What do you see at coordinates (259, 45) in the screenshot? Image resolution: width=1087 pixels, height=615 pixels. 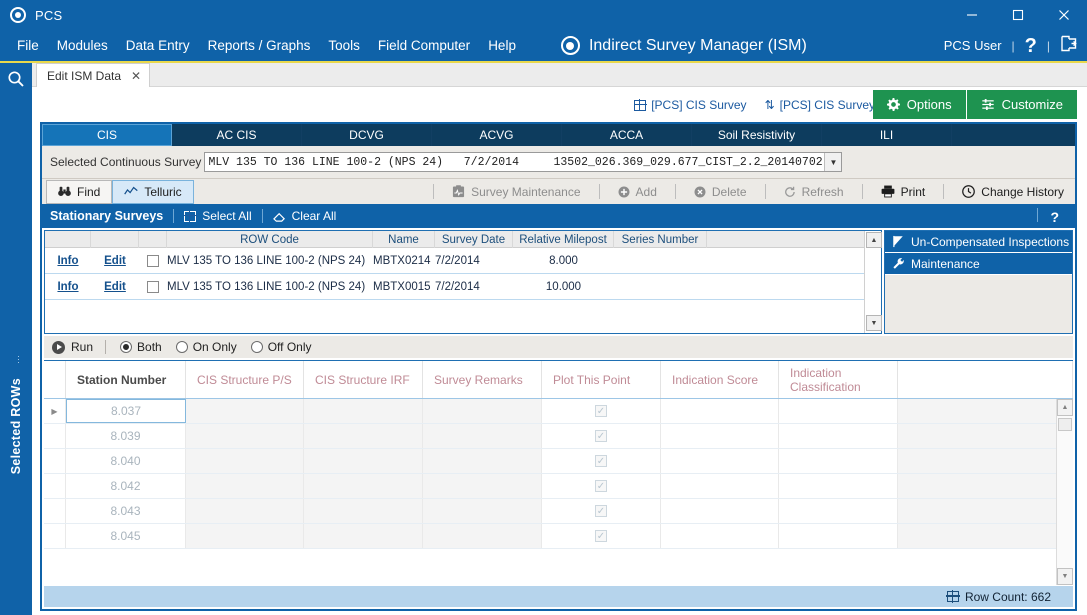 I see `menu-reports-graphs: Reports / Graphs` at bounding box center [259, 45].